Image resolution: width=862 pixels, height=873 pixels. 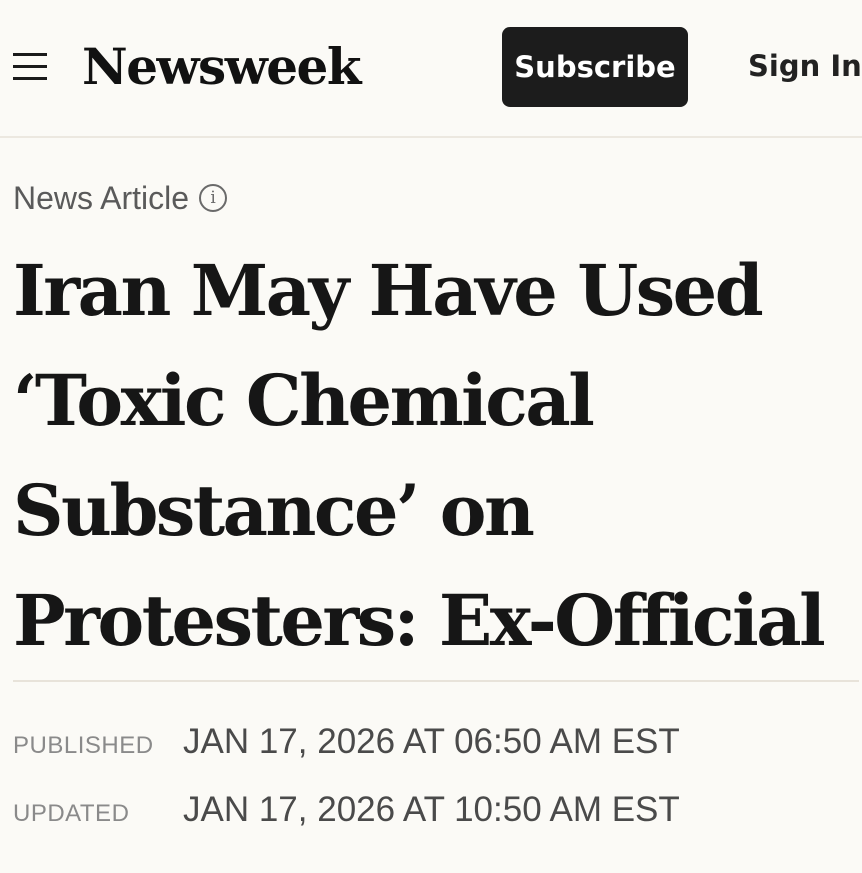 I want to click on published-label: PUBLISHED, so click(x=83, y=745).